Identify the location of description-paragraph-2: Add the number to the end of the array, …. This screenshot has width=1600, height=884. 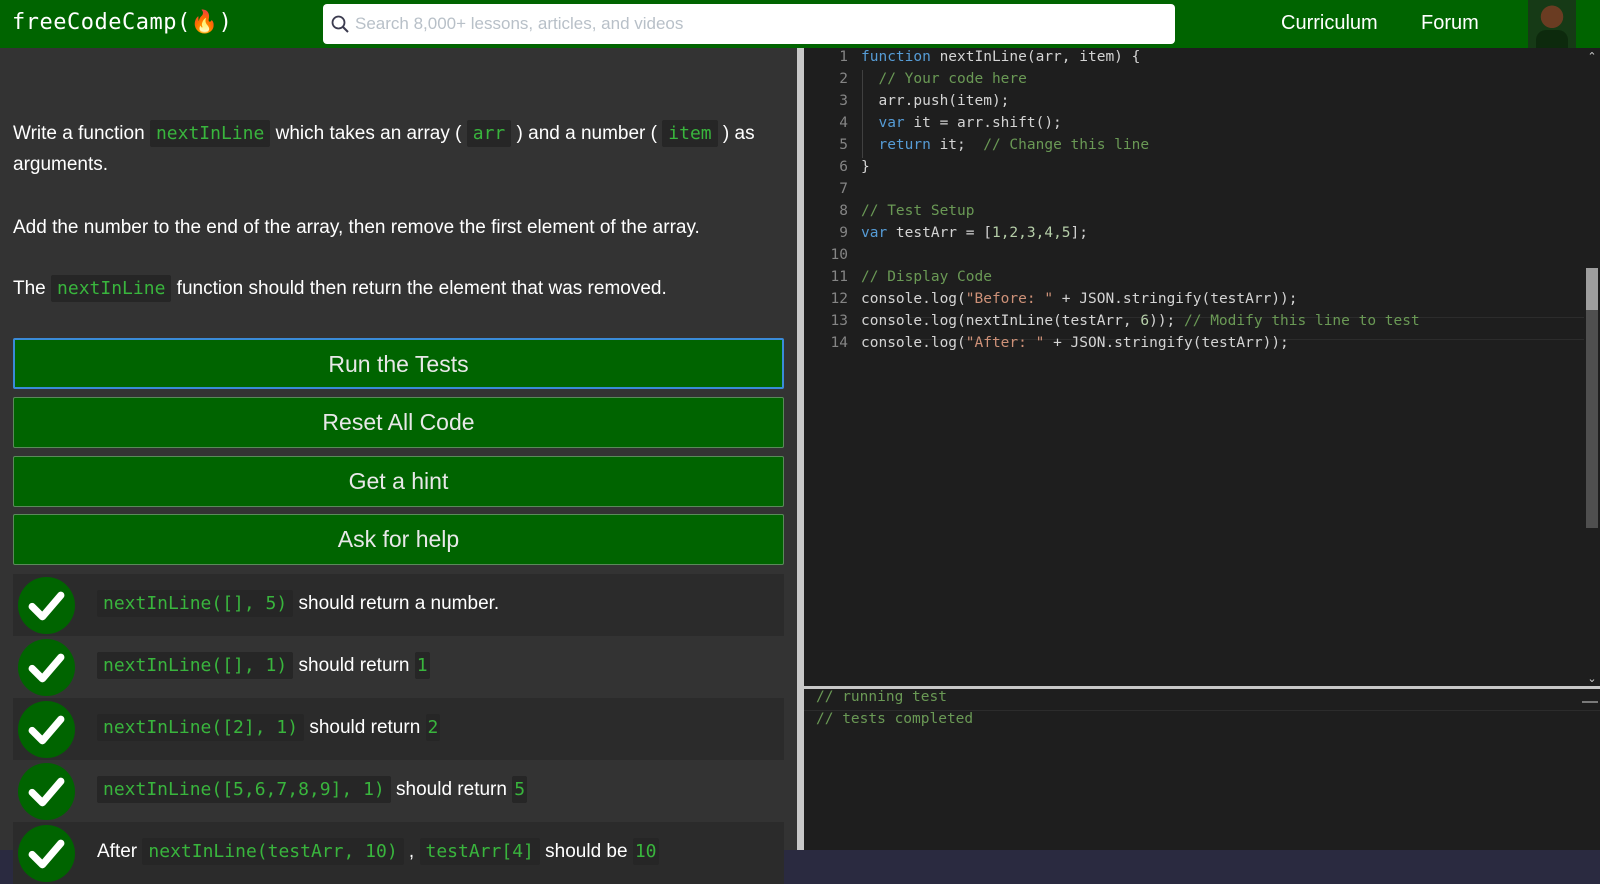
(356, 227).